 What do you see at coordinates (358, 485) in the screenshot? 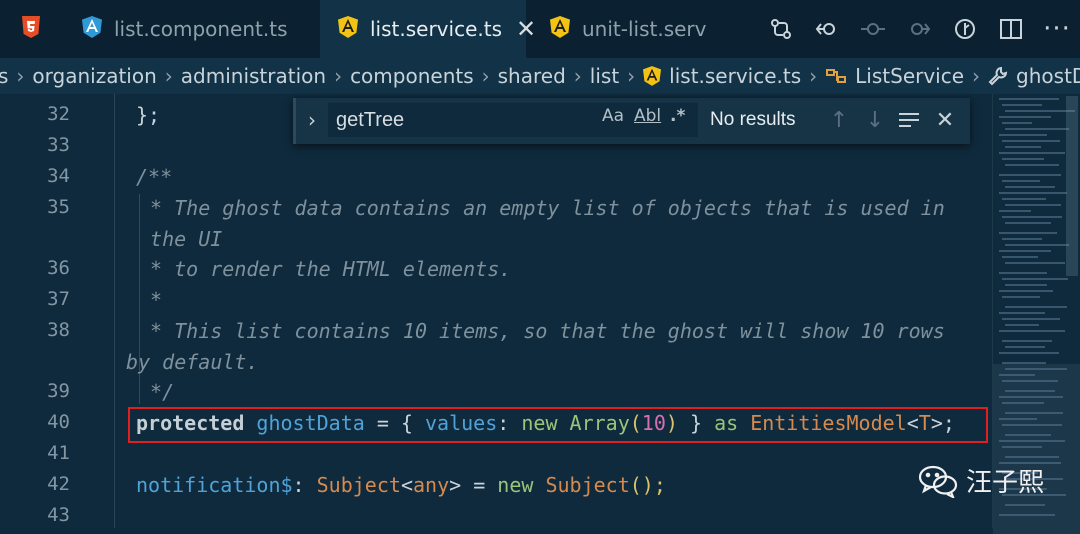
I see `token: Subject` at bounding box center [358, 485].